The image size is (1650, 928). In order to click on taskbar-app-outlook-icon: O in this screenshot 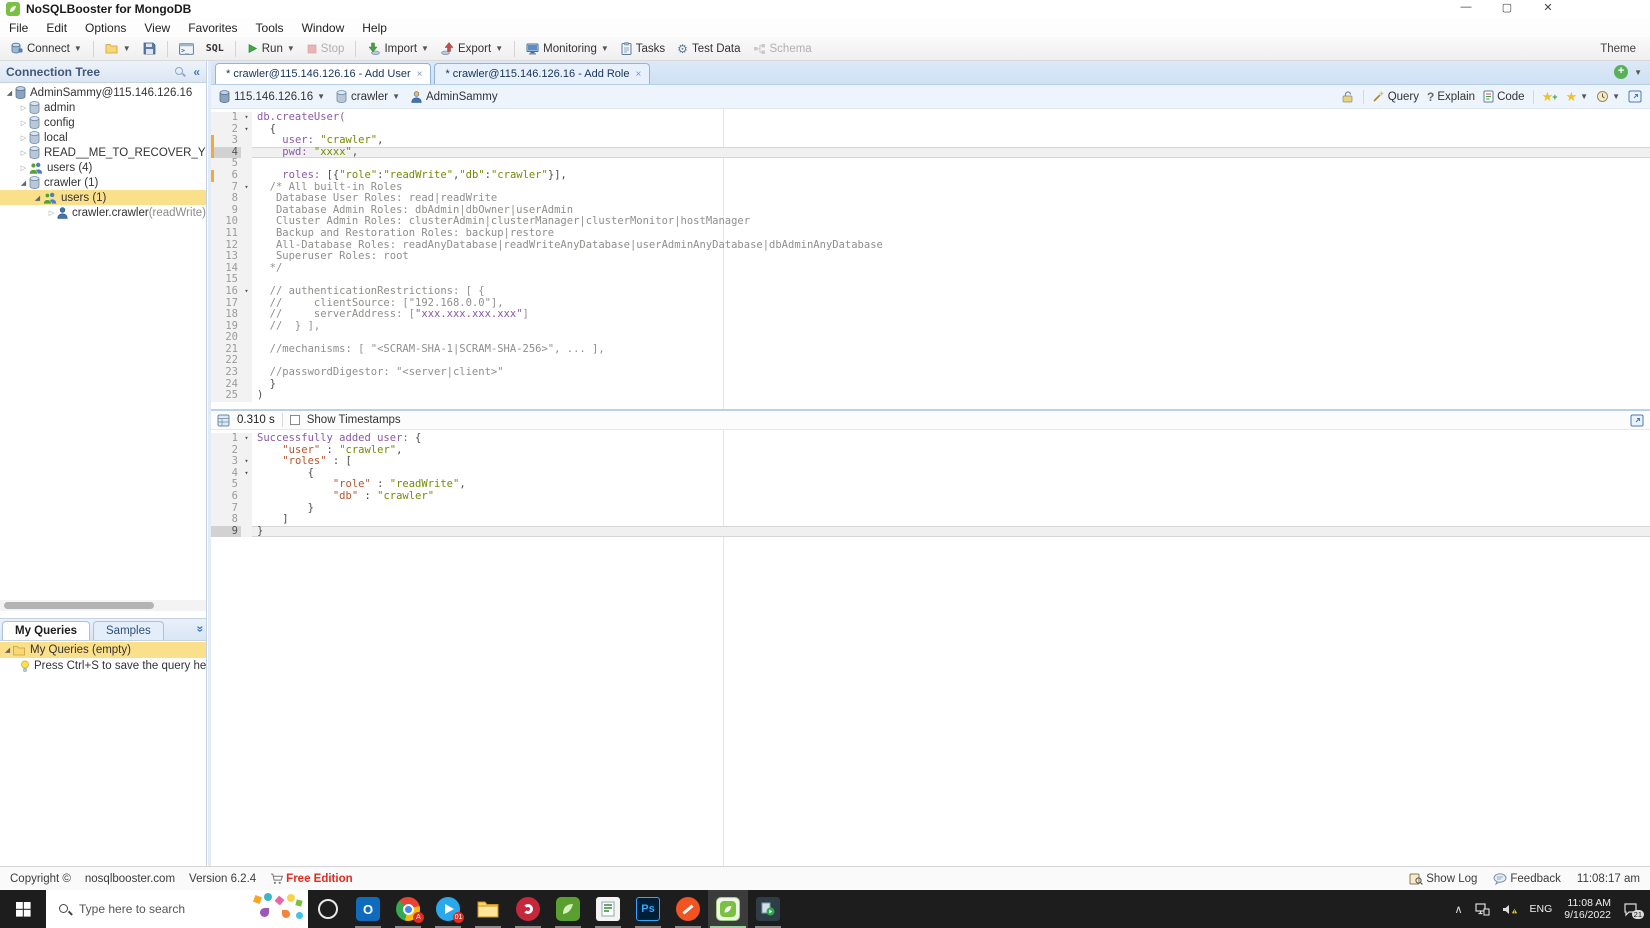, I will do `click(368, 909)`.